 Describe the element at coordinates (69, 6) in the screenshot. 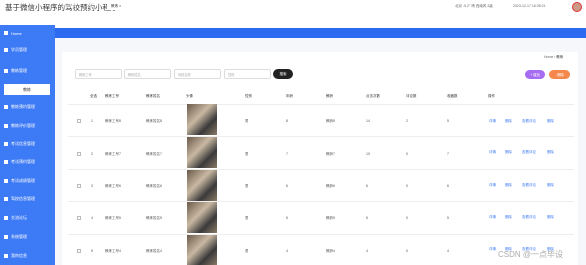

I see `tab-home: 系统首页` at that location.